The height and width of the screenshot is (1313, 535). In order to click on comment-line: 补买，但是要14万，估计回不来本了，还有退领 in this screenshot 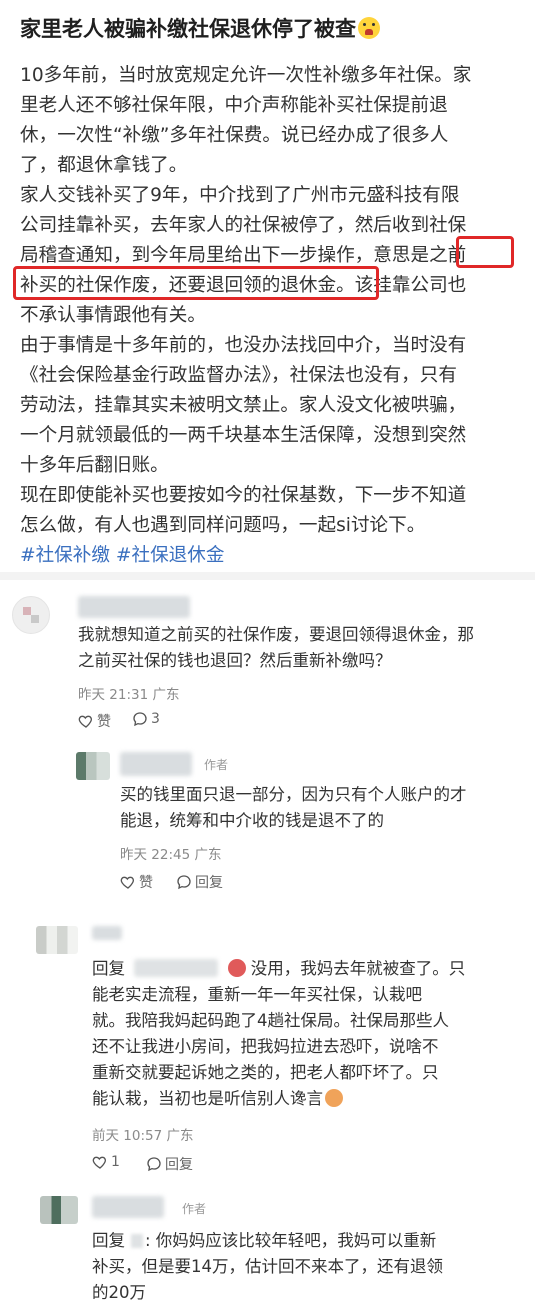, I will do `click(267, 1266)`.